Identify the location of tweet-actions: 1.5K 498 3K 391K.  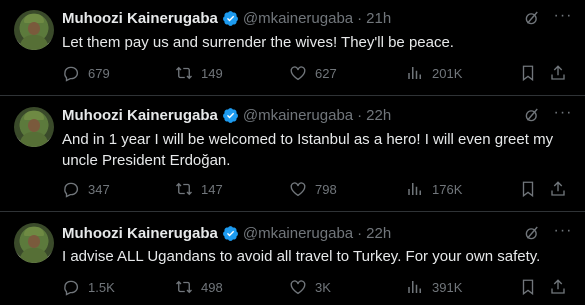
(317, 287).